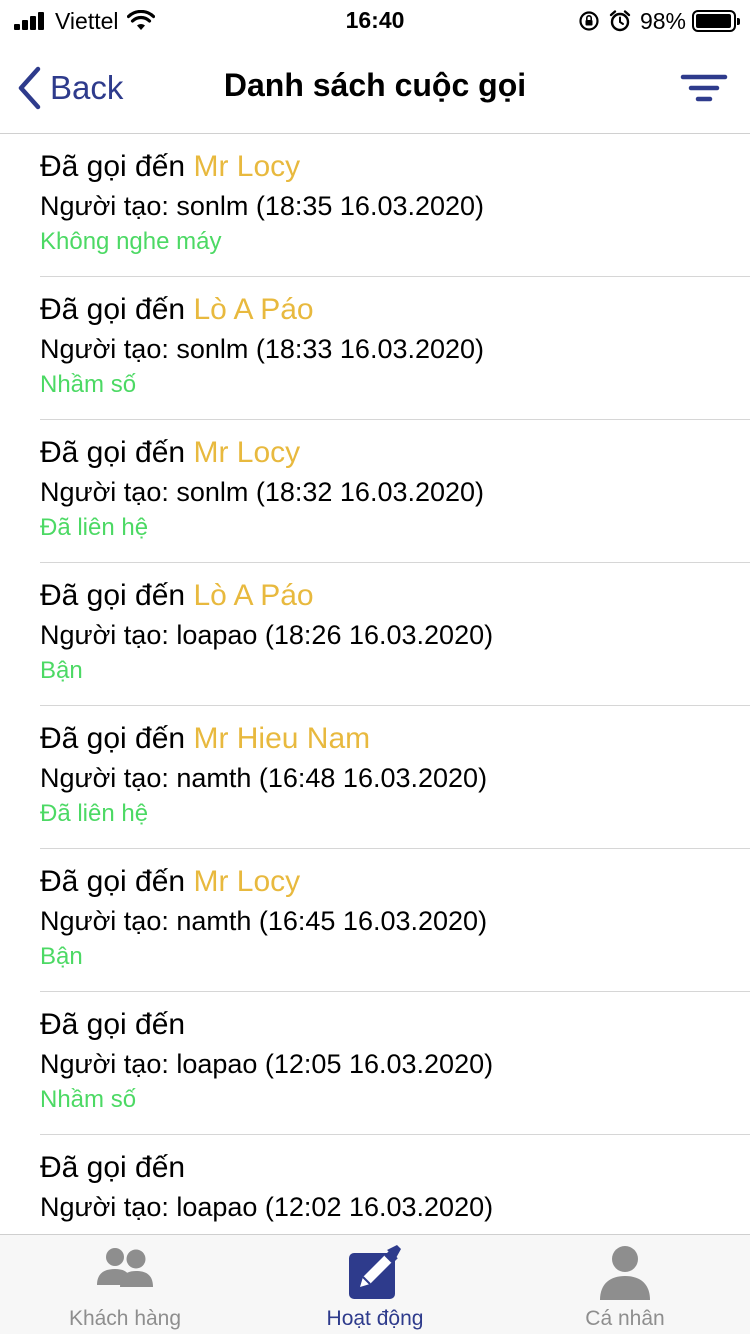  What do you see at coordinates (267, 1064) in the screenshot?
I see `call-creator: Người tạo: loapao (12:05 16.03.2020)` at bounding box center [267, 1064].